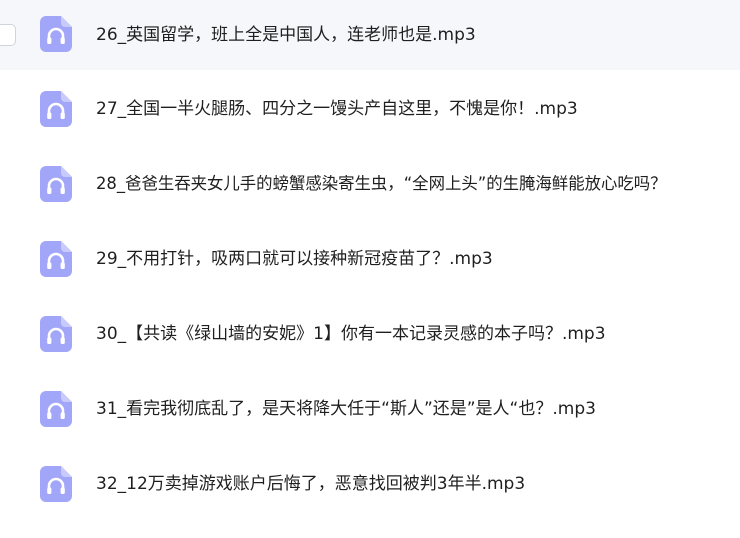 The image size is (740, 538). What do you see at coordinates (351, 334) in the screenshot?
I see `file-name: 30_【共读《绿山墙的安妮》1】你有一本记录灵感的本子吗？.mp3` at bounding box center [351, 334].